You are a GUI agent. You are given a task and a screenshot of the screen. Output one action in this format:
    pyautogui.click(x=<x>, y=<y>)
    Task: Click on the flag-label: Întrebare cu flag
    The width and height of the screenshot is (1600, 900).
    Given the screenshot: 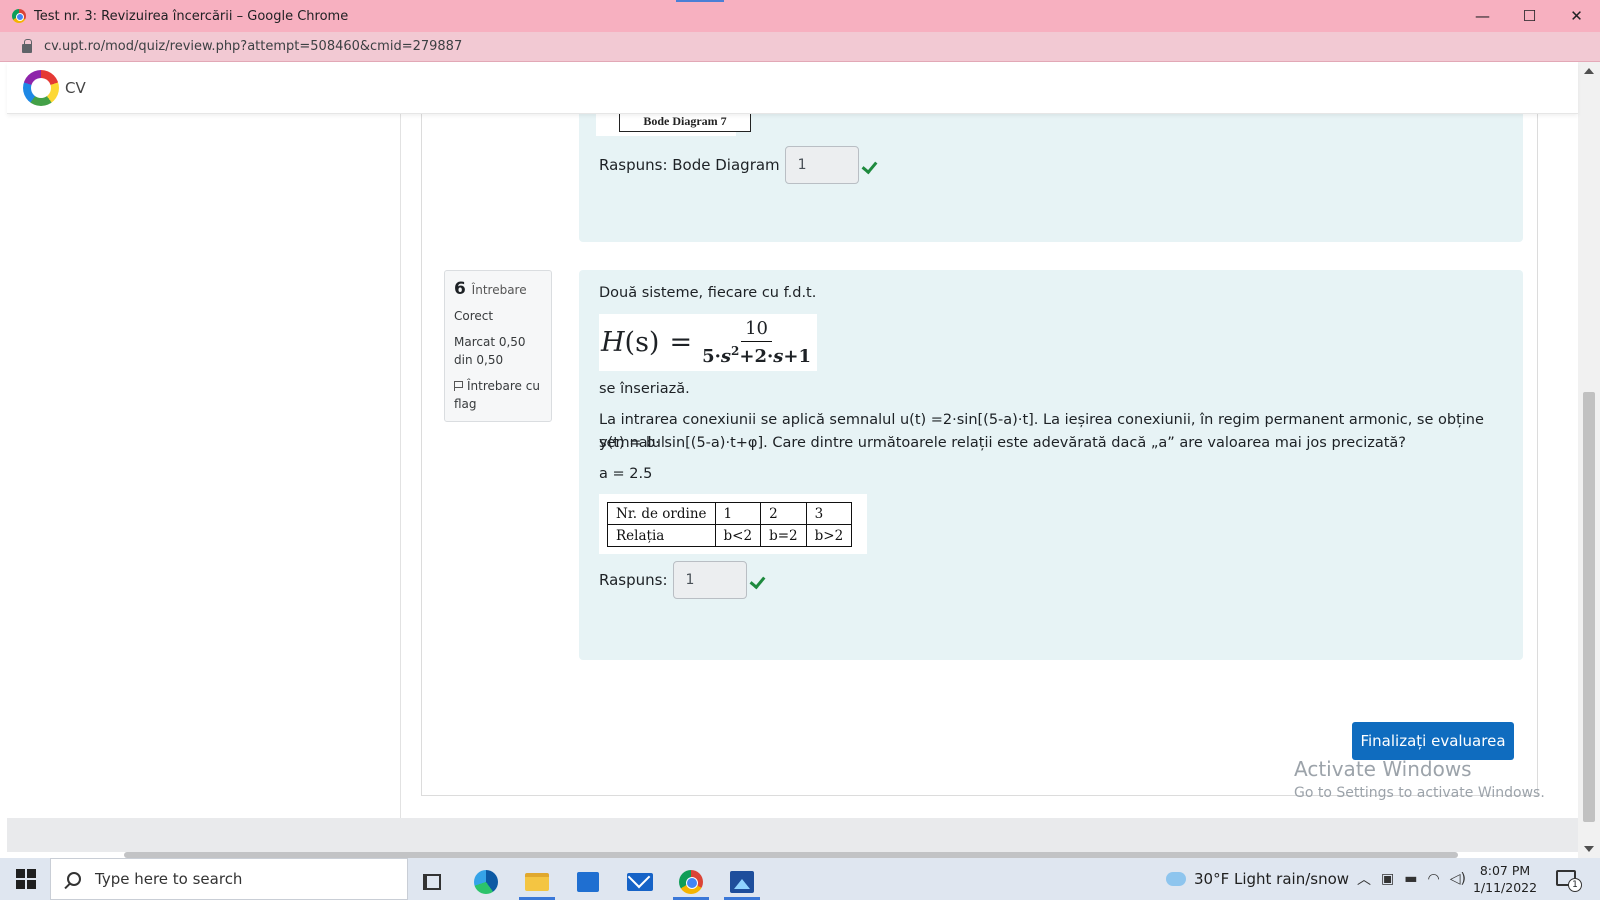 What is the action you would take?
    pyautogui.click(x=497, y=395)
    